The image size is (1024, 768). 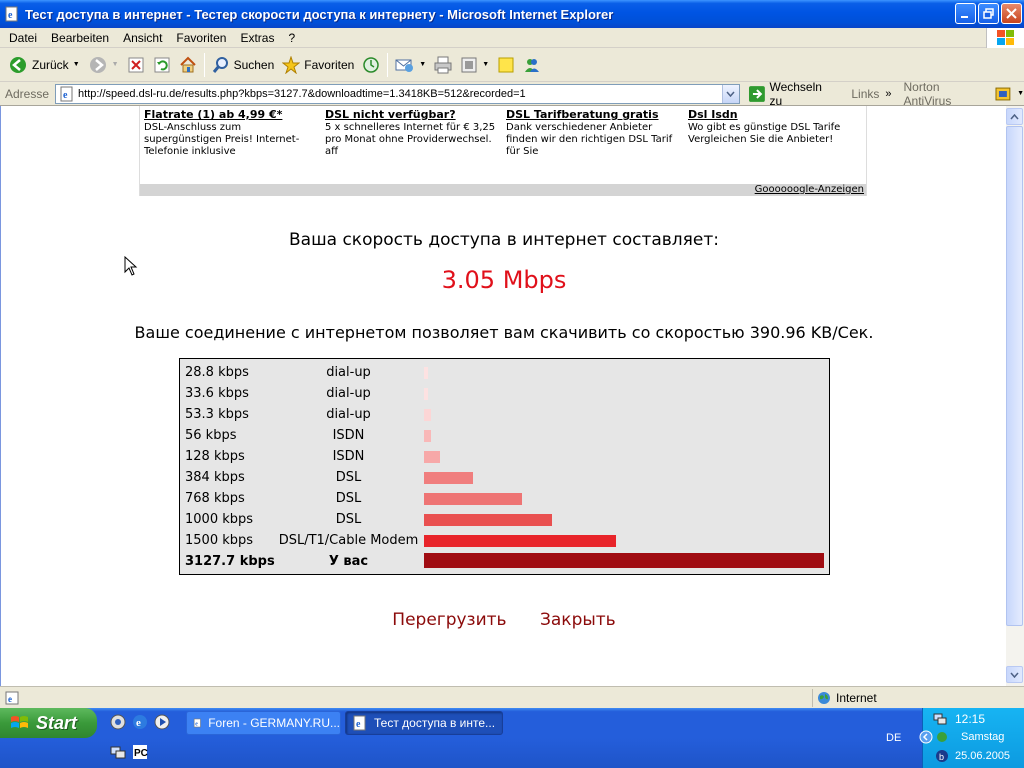 I want to click on row-rate: 33.6 kbps, so click(x=217, y=393).